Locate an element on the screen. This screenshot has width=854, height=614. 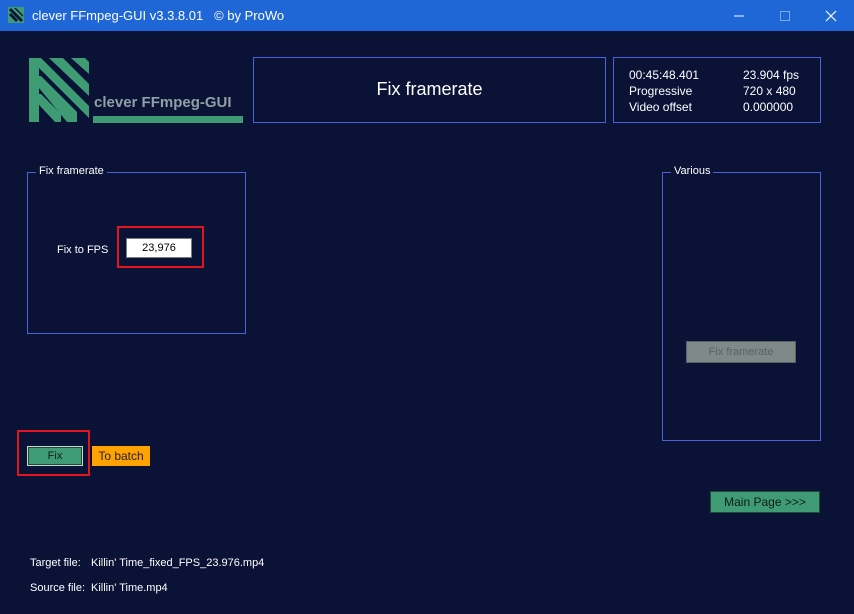
fix-framerate-legend: Fix framerate is located at coordinates (71, 171).